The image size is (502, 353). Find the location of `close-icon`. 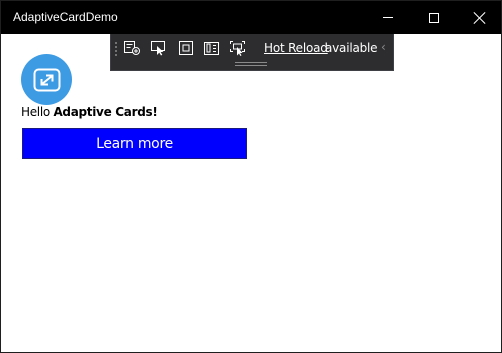

close-icon is located at coordinates (480, 18).